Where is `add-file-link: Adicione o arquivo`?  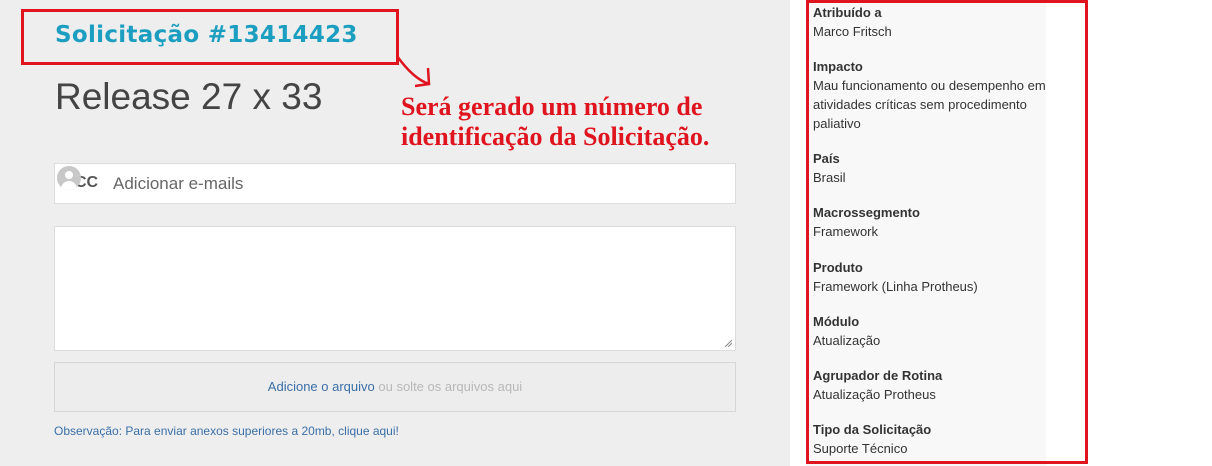 add-file-link: Adicione o arquivo is located at coordinates (321, 386).